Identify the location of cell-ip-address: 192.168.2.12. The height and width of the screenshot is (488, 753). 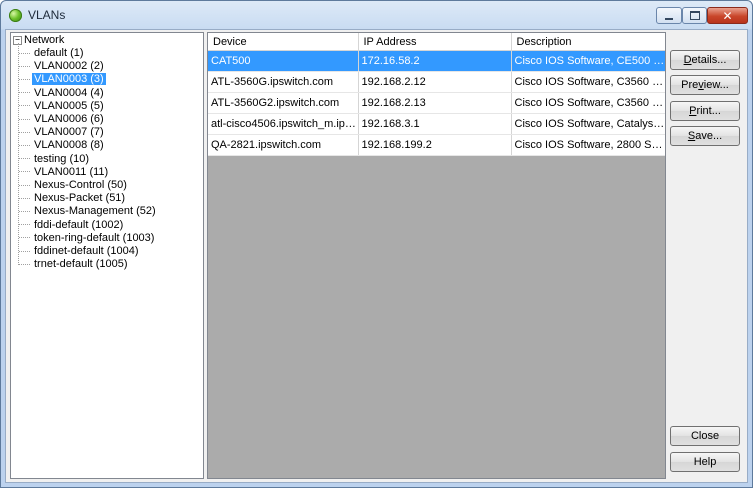
(435, 82).